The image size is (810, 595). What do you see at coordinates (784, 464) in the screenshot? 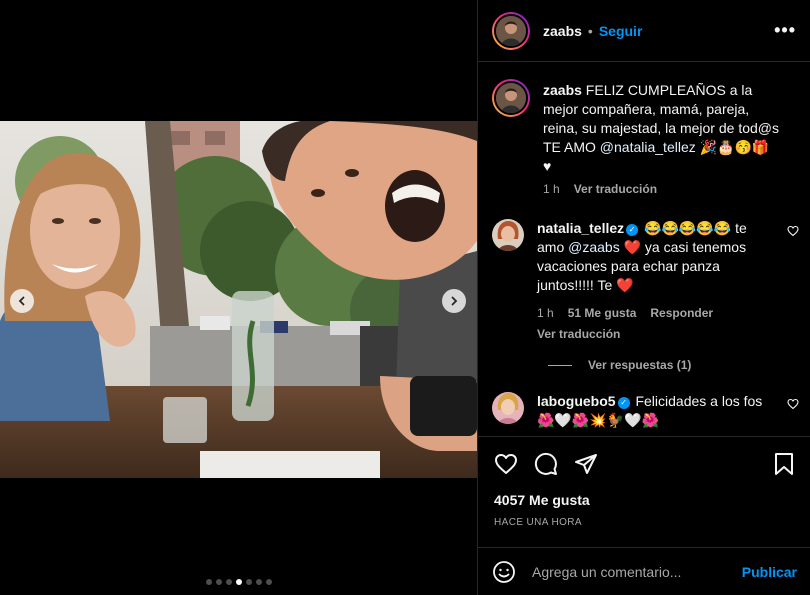
I see `save-bookmark-icon` at bounding box center [784, 464].